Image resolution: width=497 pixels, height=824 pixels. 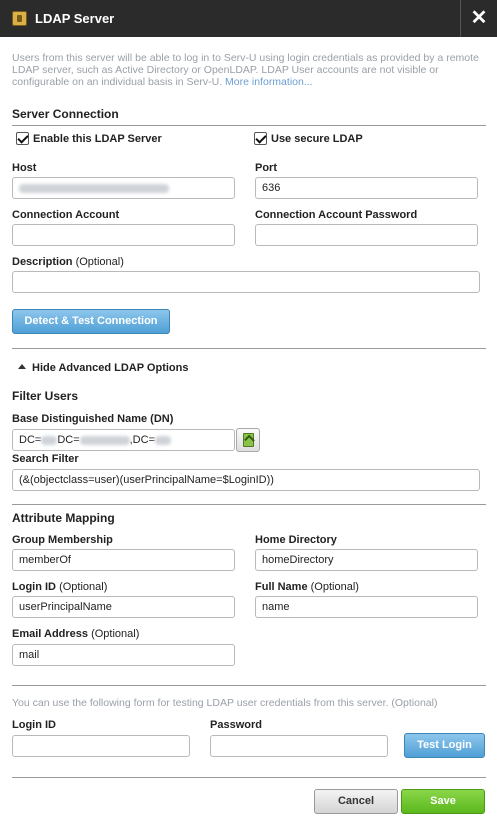 I want to click on enable-ldap-checkbox: Enable this LDAP Server, so click(x=89, y=138).